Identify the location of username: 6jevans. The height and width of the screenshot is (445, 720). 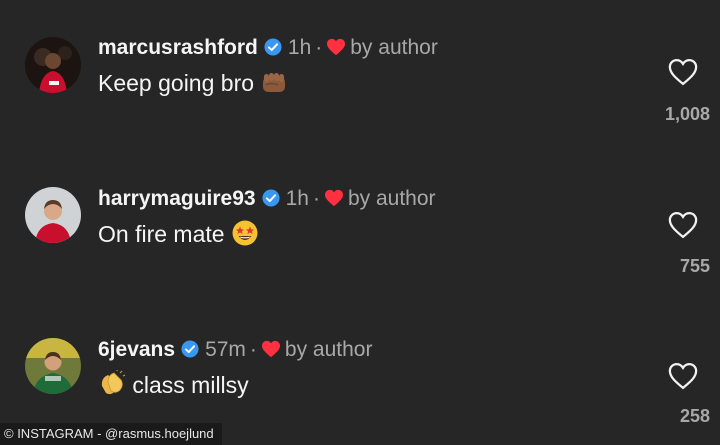
(136, 349).